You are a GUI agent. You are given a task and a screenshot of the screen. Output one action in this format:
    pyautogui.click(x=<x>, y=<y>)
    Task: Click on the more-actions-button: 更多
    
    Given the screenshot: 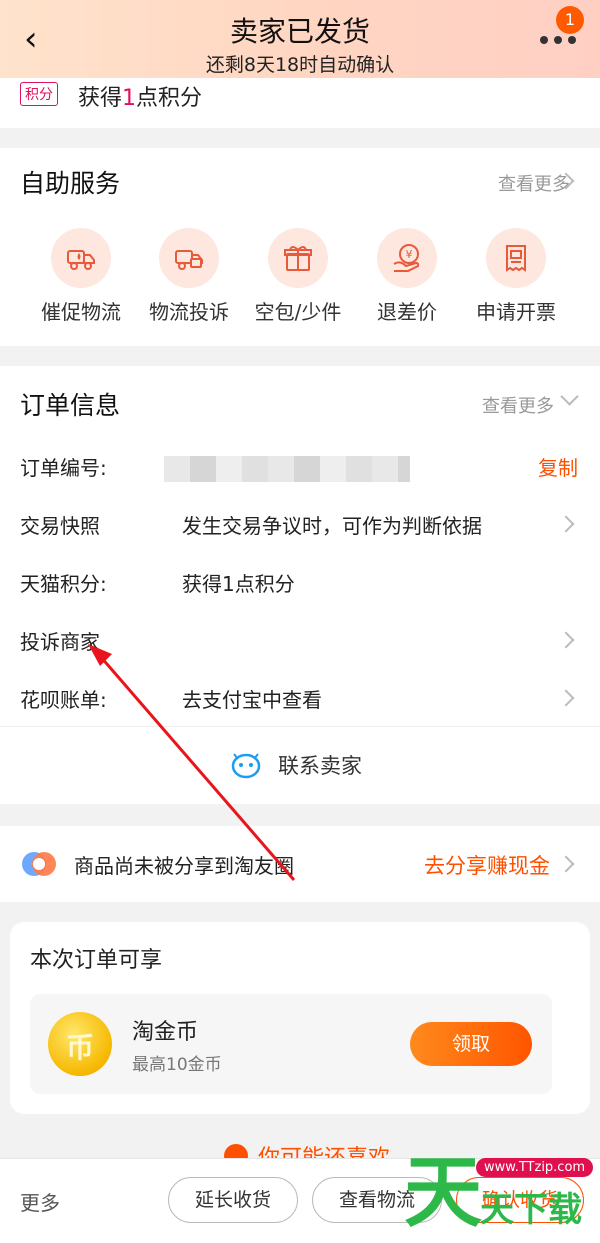 What is the action you would take?
    pyautogui.click(x=40, y=1201)
    